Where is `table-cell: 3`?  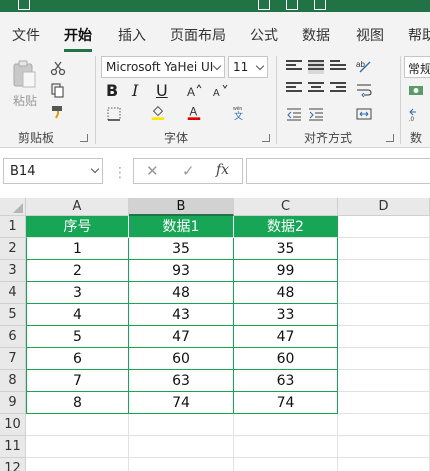
table-cell: 3 is located at coordinates (77, 293).